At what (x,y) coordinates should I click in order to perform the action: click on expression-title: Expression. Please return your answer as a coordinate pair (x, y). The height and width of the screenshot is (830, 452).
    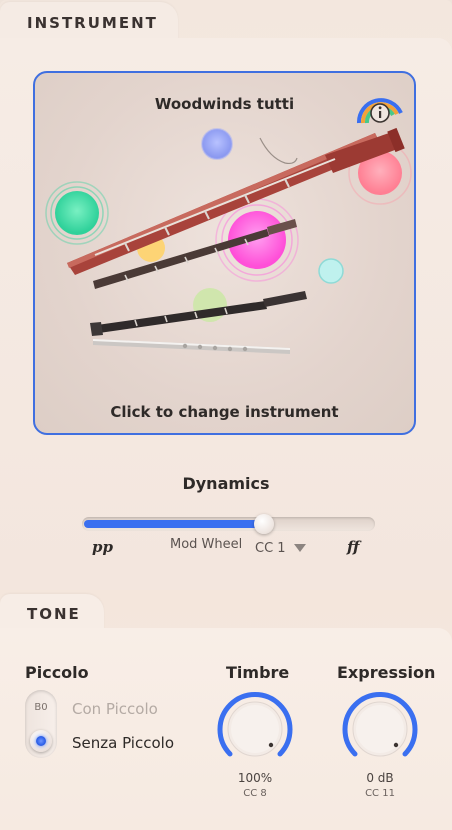
    Looking at the image, I should click on (386, 672).